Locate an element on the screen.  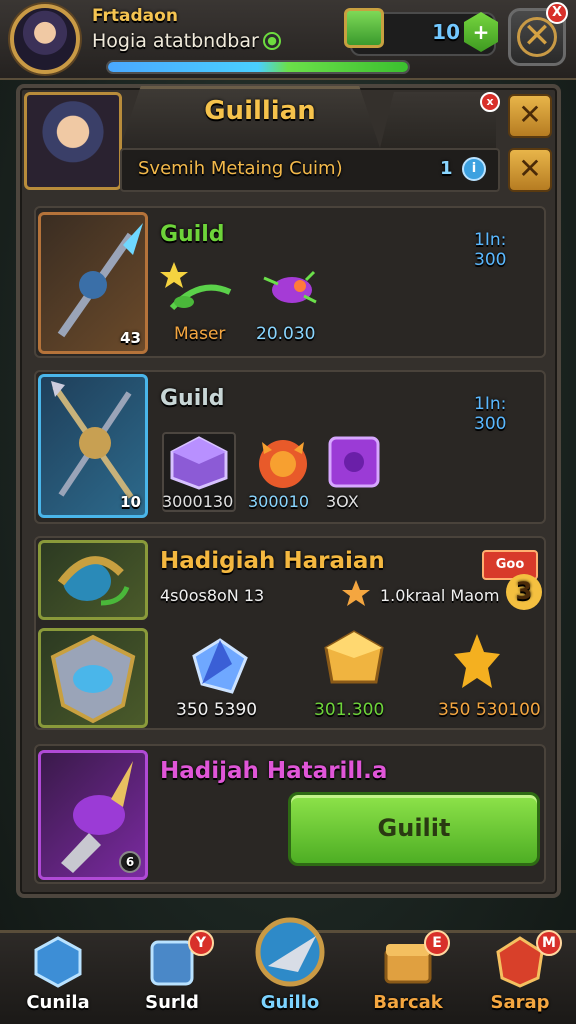
item-value: 301.300 is located at coordinates (349, 710).